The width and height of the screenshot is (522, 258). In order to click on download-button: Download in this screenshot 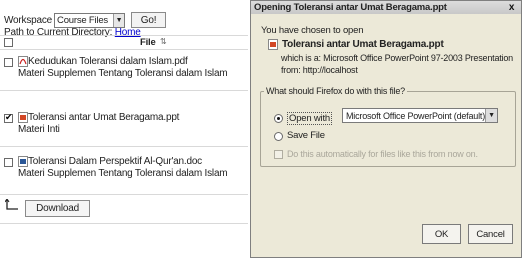, I will do `click(57, 208)`.